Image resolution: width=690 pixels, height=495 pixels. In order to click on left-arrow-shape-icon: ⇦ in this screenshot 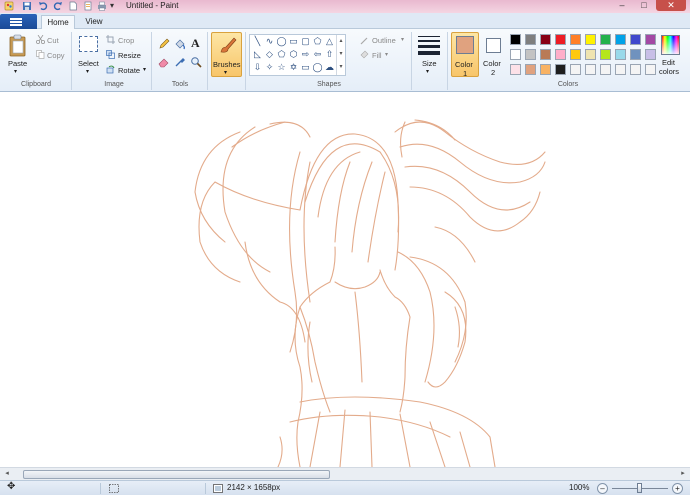, I will do `click(317, 54)`.